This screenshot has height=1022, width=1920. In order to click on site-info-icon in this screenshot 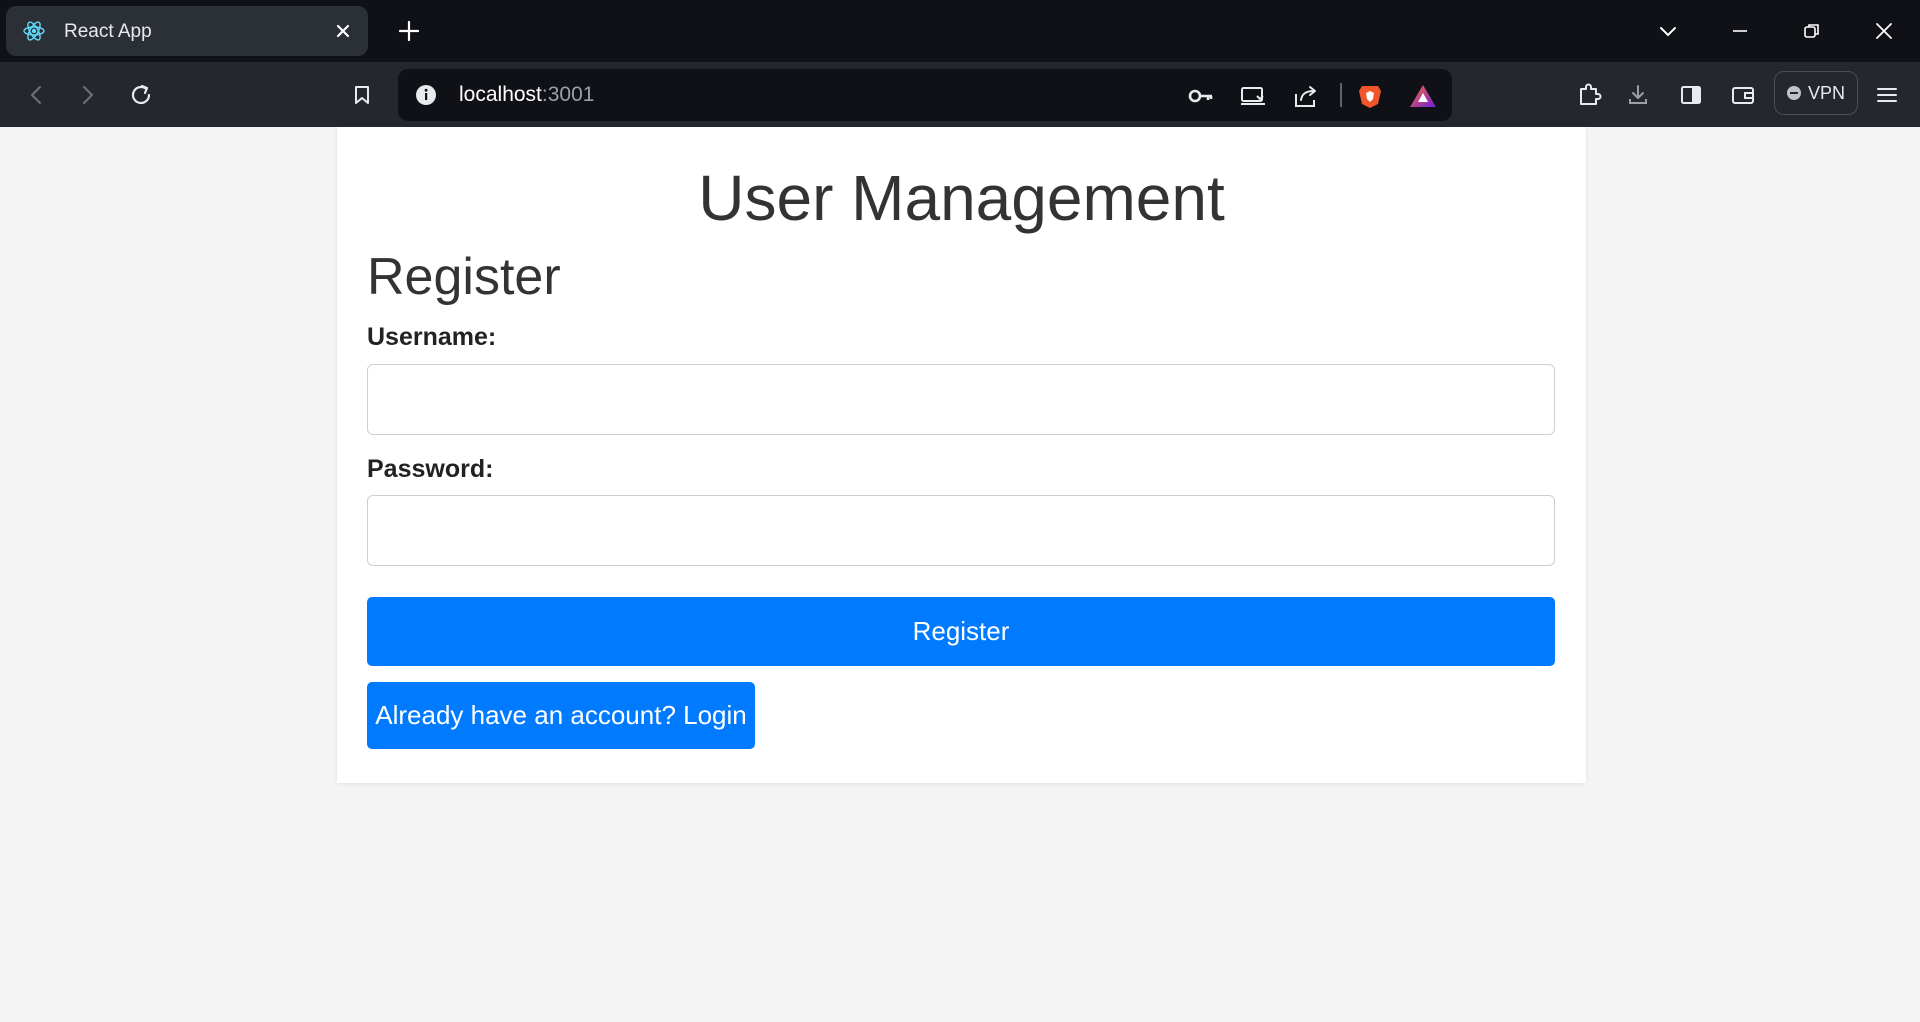, I will do `click(426, 95)`.